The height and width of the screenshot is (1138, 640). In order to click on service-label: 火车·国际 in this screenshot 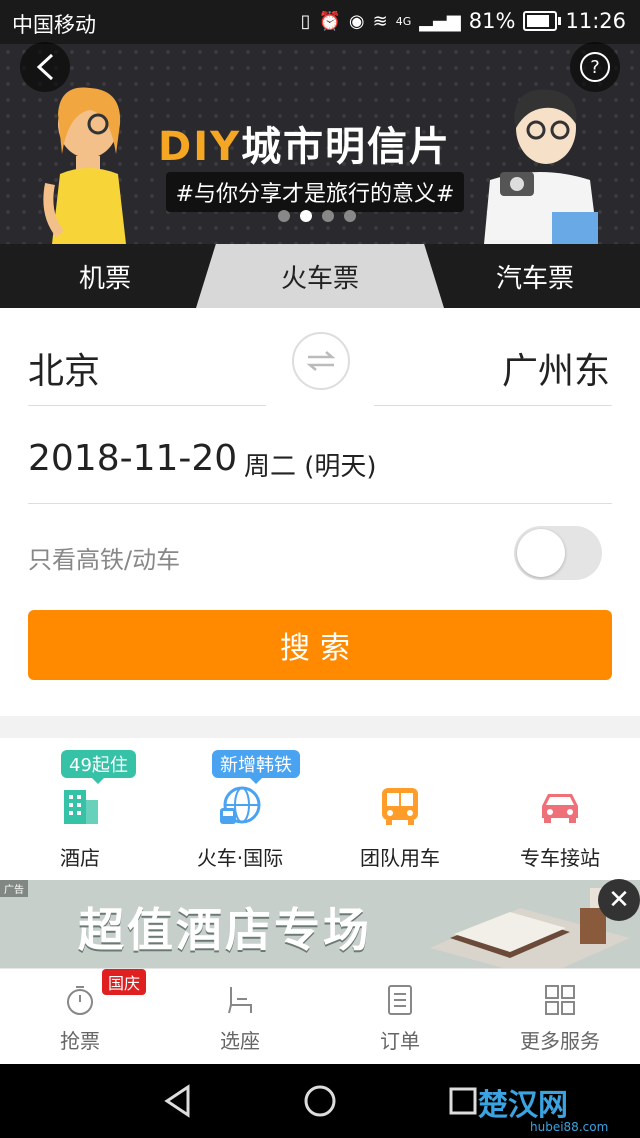, I will do `click(240, 858)`.